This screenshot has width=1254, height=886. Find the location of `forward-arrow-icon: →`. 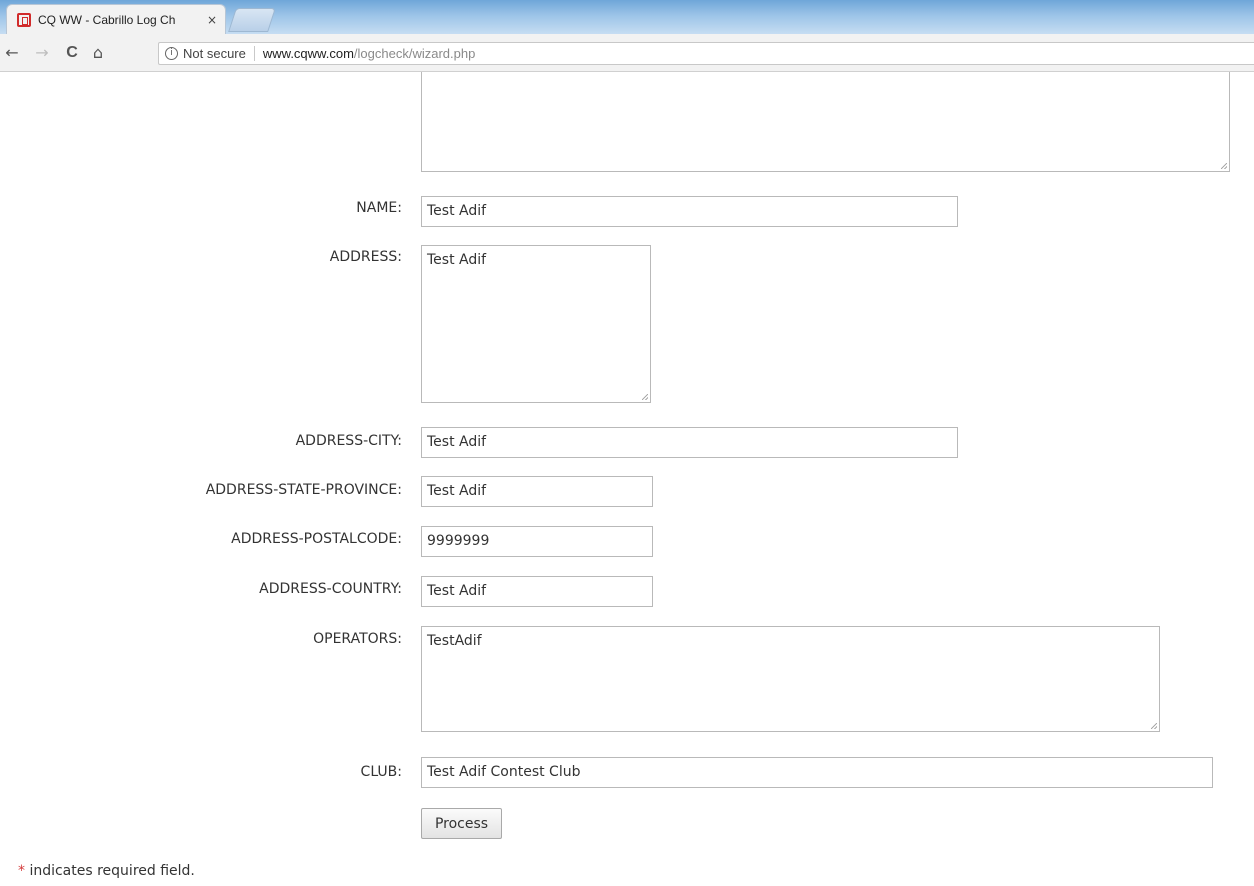

forward-arrow-icon: → is located at coordinates (42, 52).